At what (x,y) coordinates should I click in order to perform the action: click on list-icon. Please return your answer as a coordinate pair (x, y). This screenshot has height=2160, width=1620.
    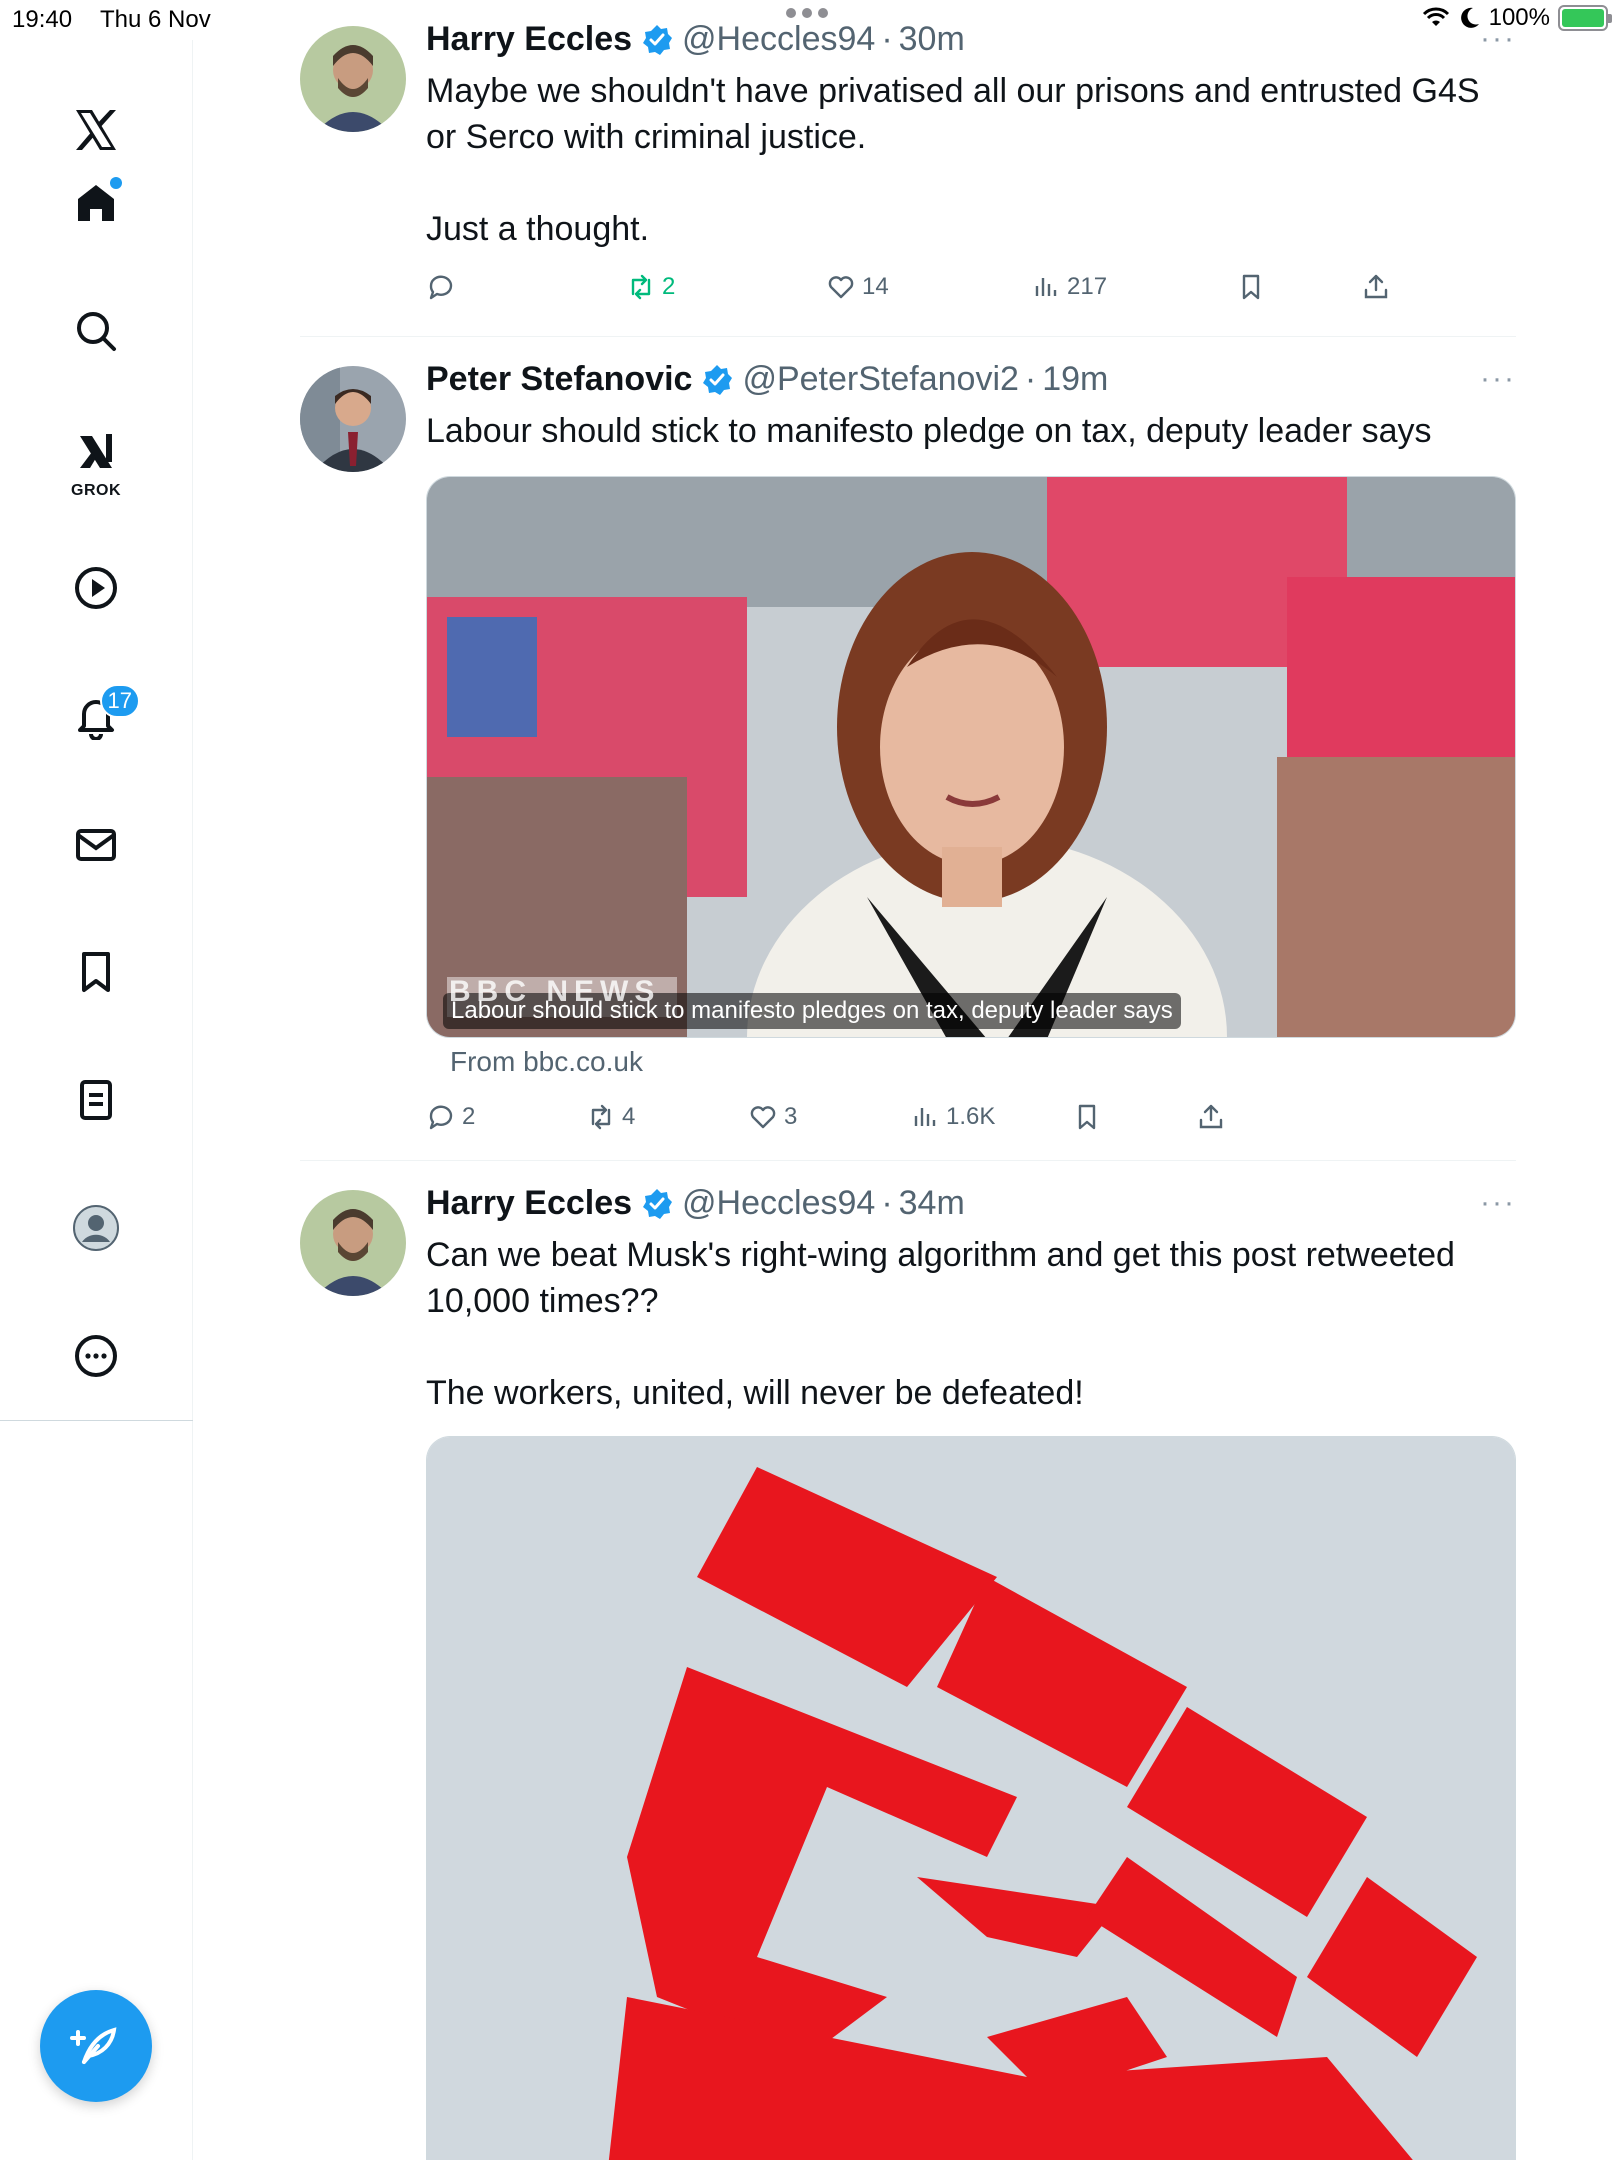
    Looking at the image, I should click on (96, 1100).